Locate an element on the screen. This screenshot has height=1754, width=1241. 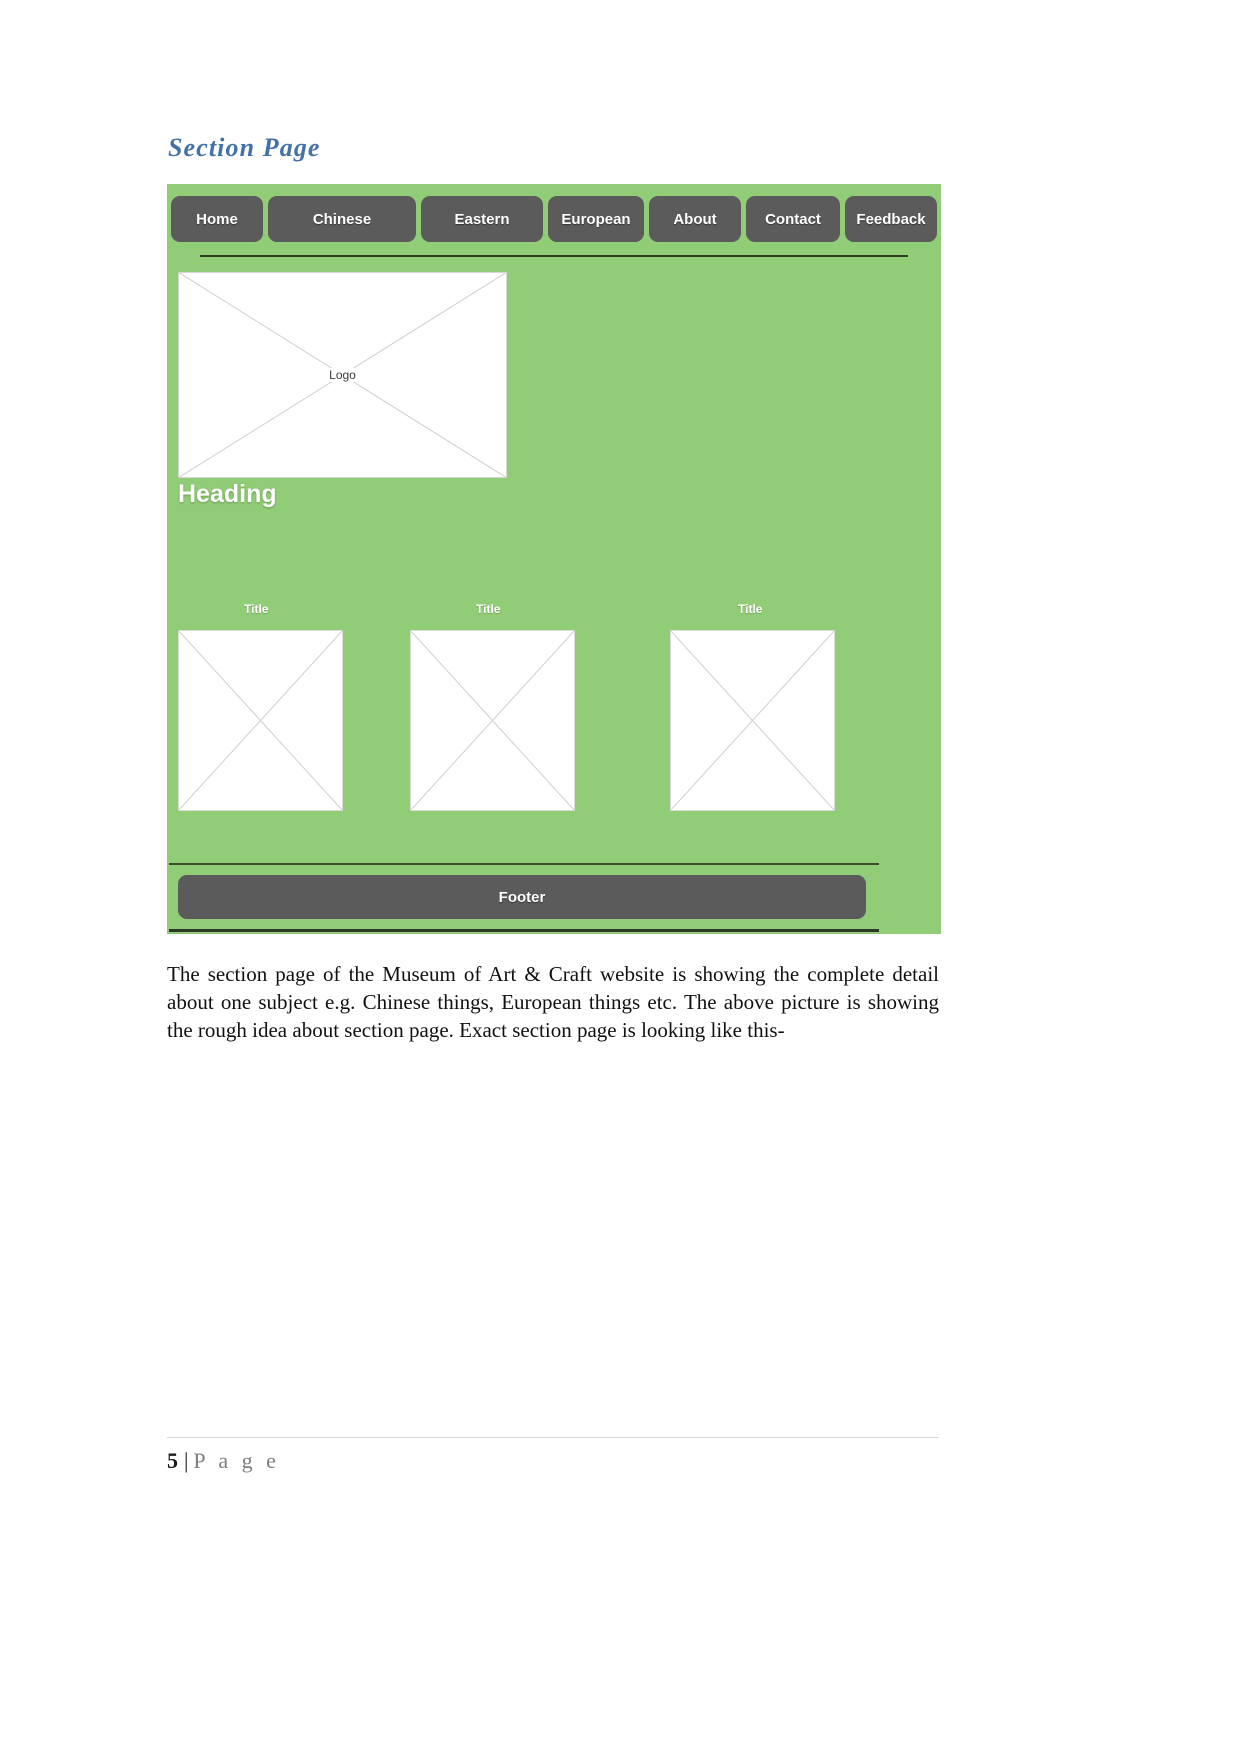
card-grid: Title Title Title is located at coordinates (554, 721).